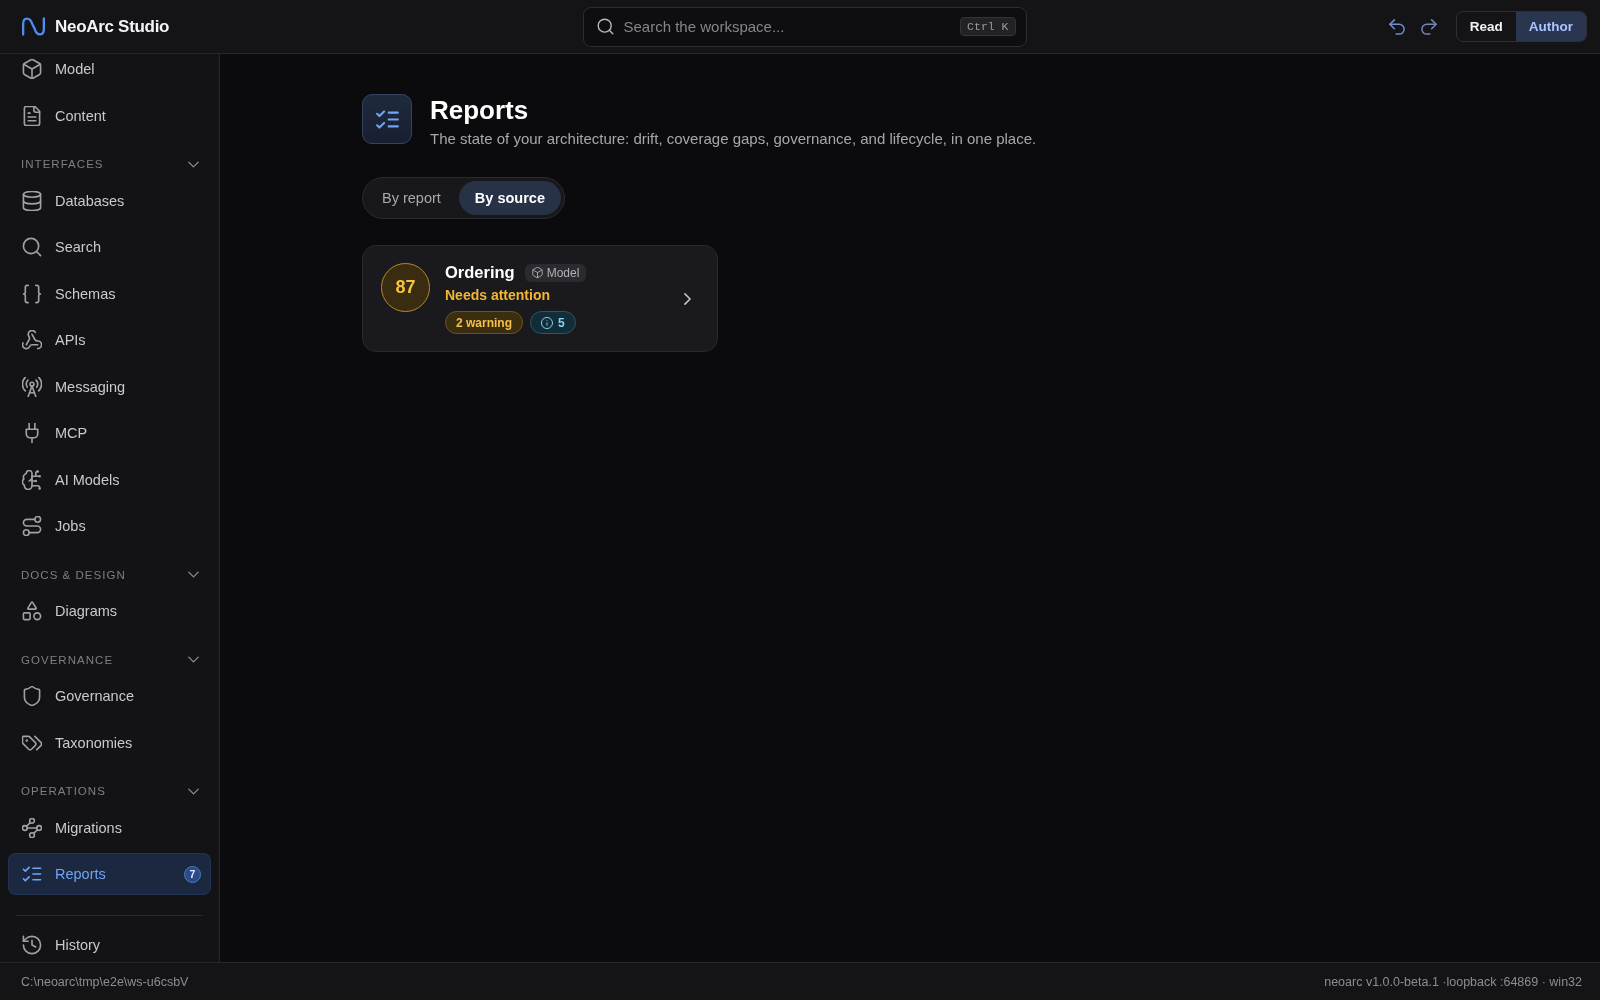 The image size is (1600, 1000). I want to click on section-header: DOCS & DESIGN, so click(109, 568).